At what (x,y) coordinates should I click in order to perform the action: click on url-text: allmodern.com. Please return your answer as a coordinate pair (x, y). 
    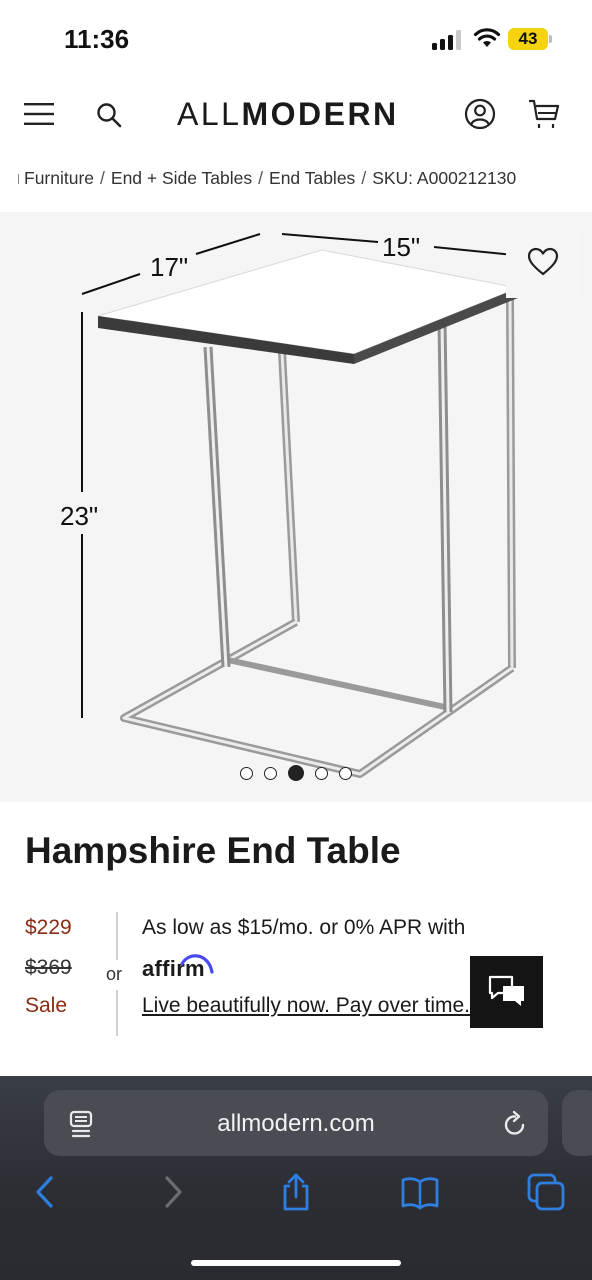
    Looking at the image, I should click on (296, 1123).